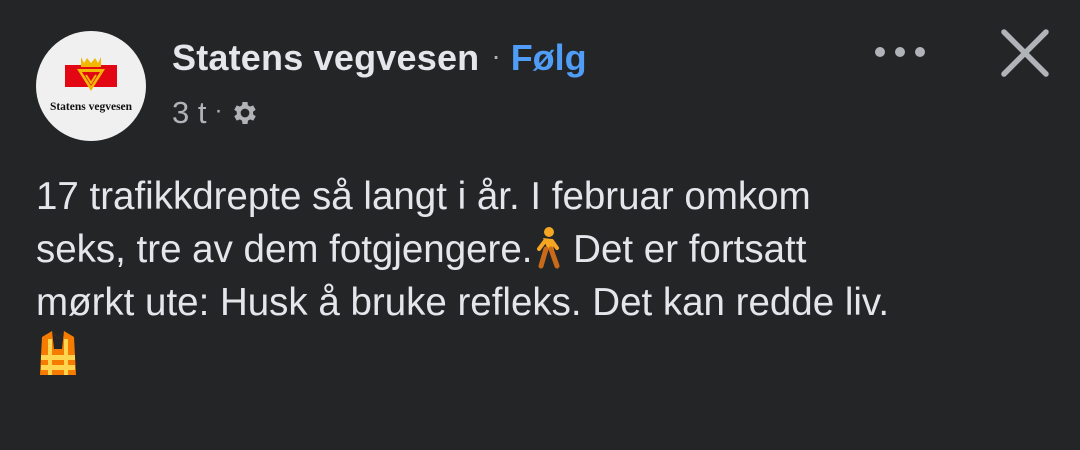 Image resolution: width=1080 pixels, height=450 pixels. Describe the element at coordinates (189, 113) in the screenshot. I see `post-timestamp: 3 t` at that location.